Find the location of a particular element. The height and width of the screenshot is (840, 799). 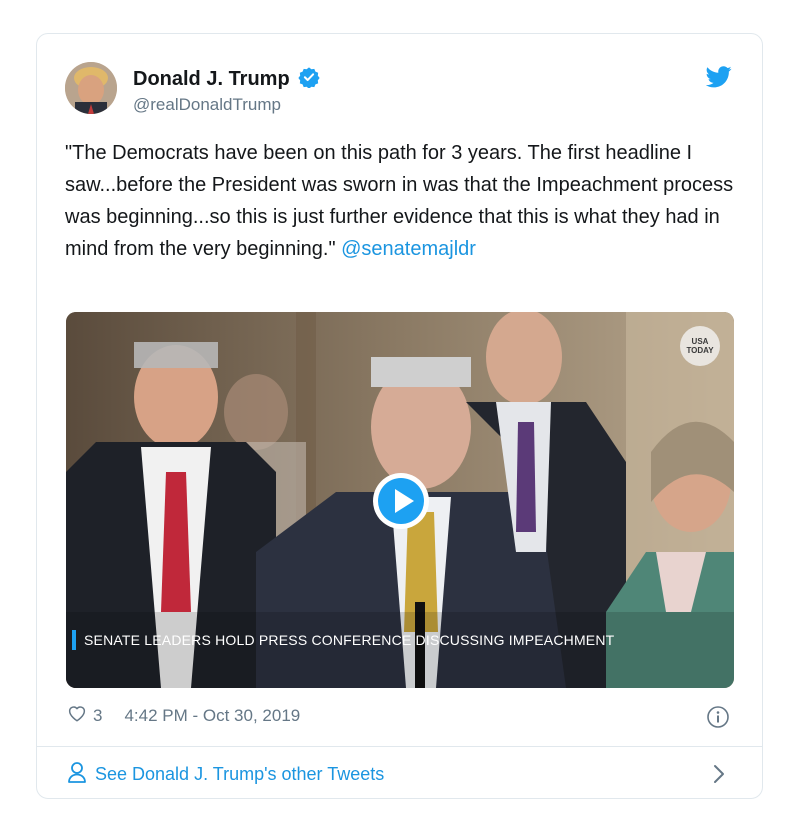

person-icon is located at coordinates (77, 774).